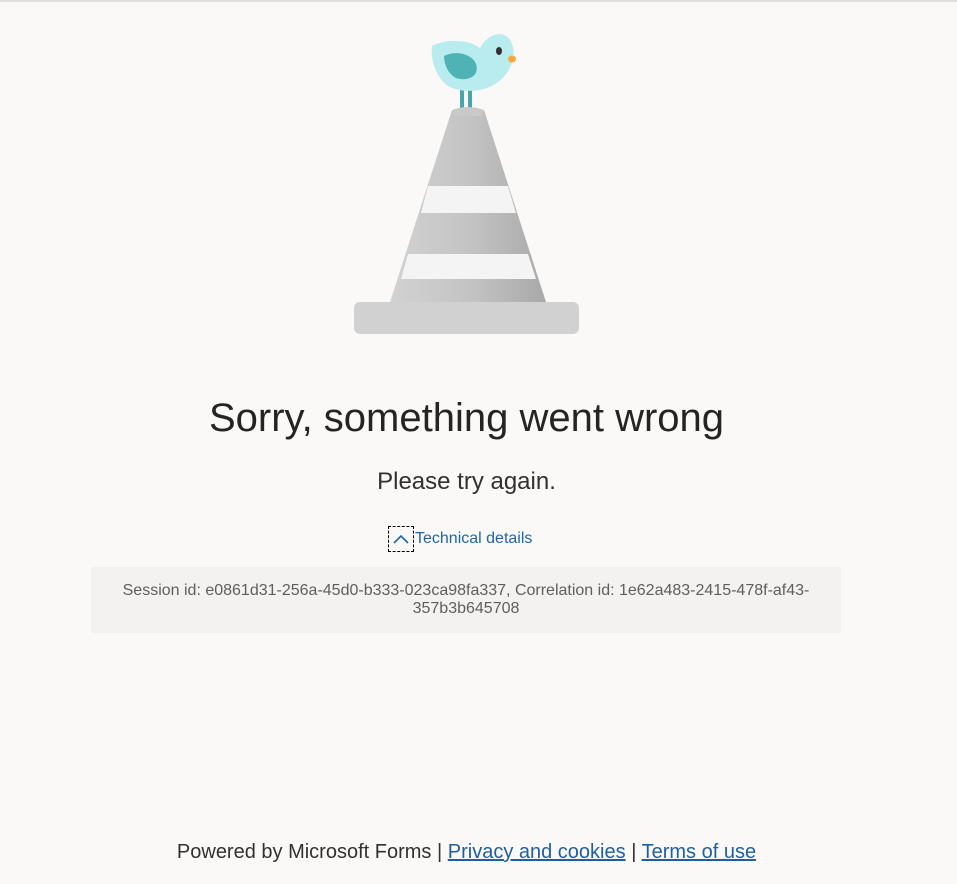 This screenshot has height=884, width=957. What do you see at coordinates (466, 318) in the screenshot?
I see `cone-base` at bounding box center [466, 318].